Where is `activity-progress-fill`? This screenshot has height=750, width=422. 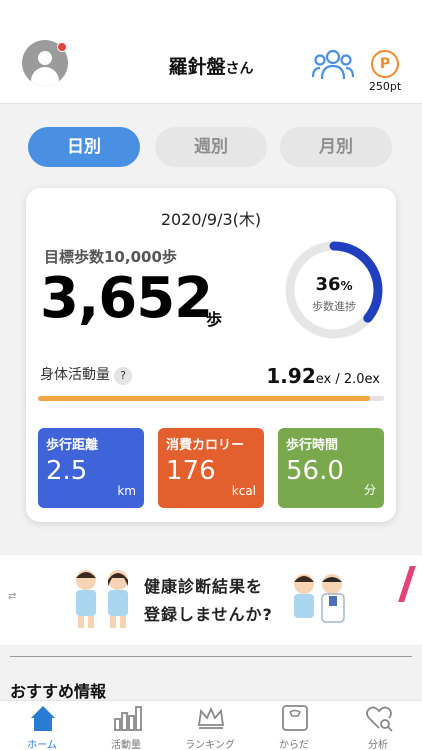 activity-progress-fill is located at coordinates (204, 398).